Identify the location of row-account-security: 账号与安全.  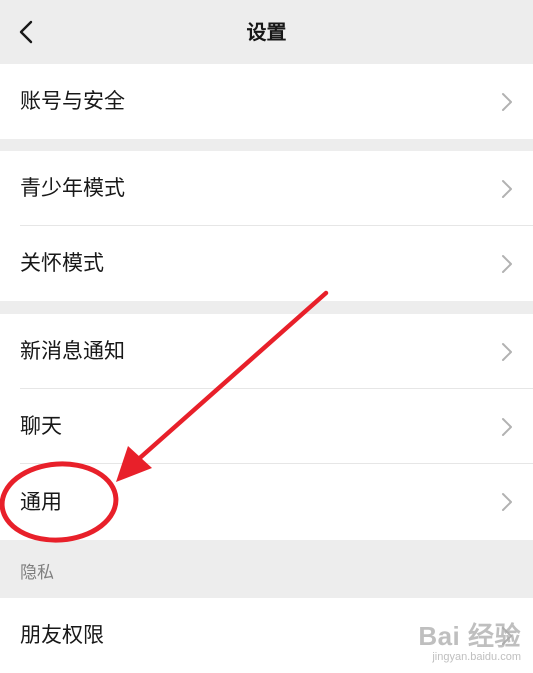
(266, 101).